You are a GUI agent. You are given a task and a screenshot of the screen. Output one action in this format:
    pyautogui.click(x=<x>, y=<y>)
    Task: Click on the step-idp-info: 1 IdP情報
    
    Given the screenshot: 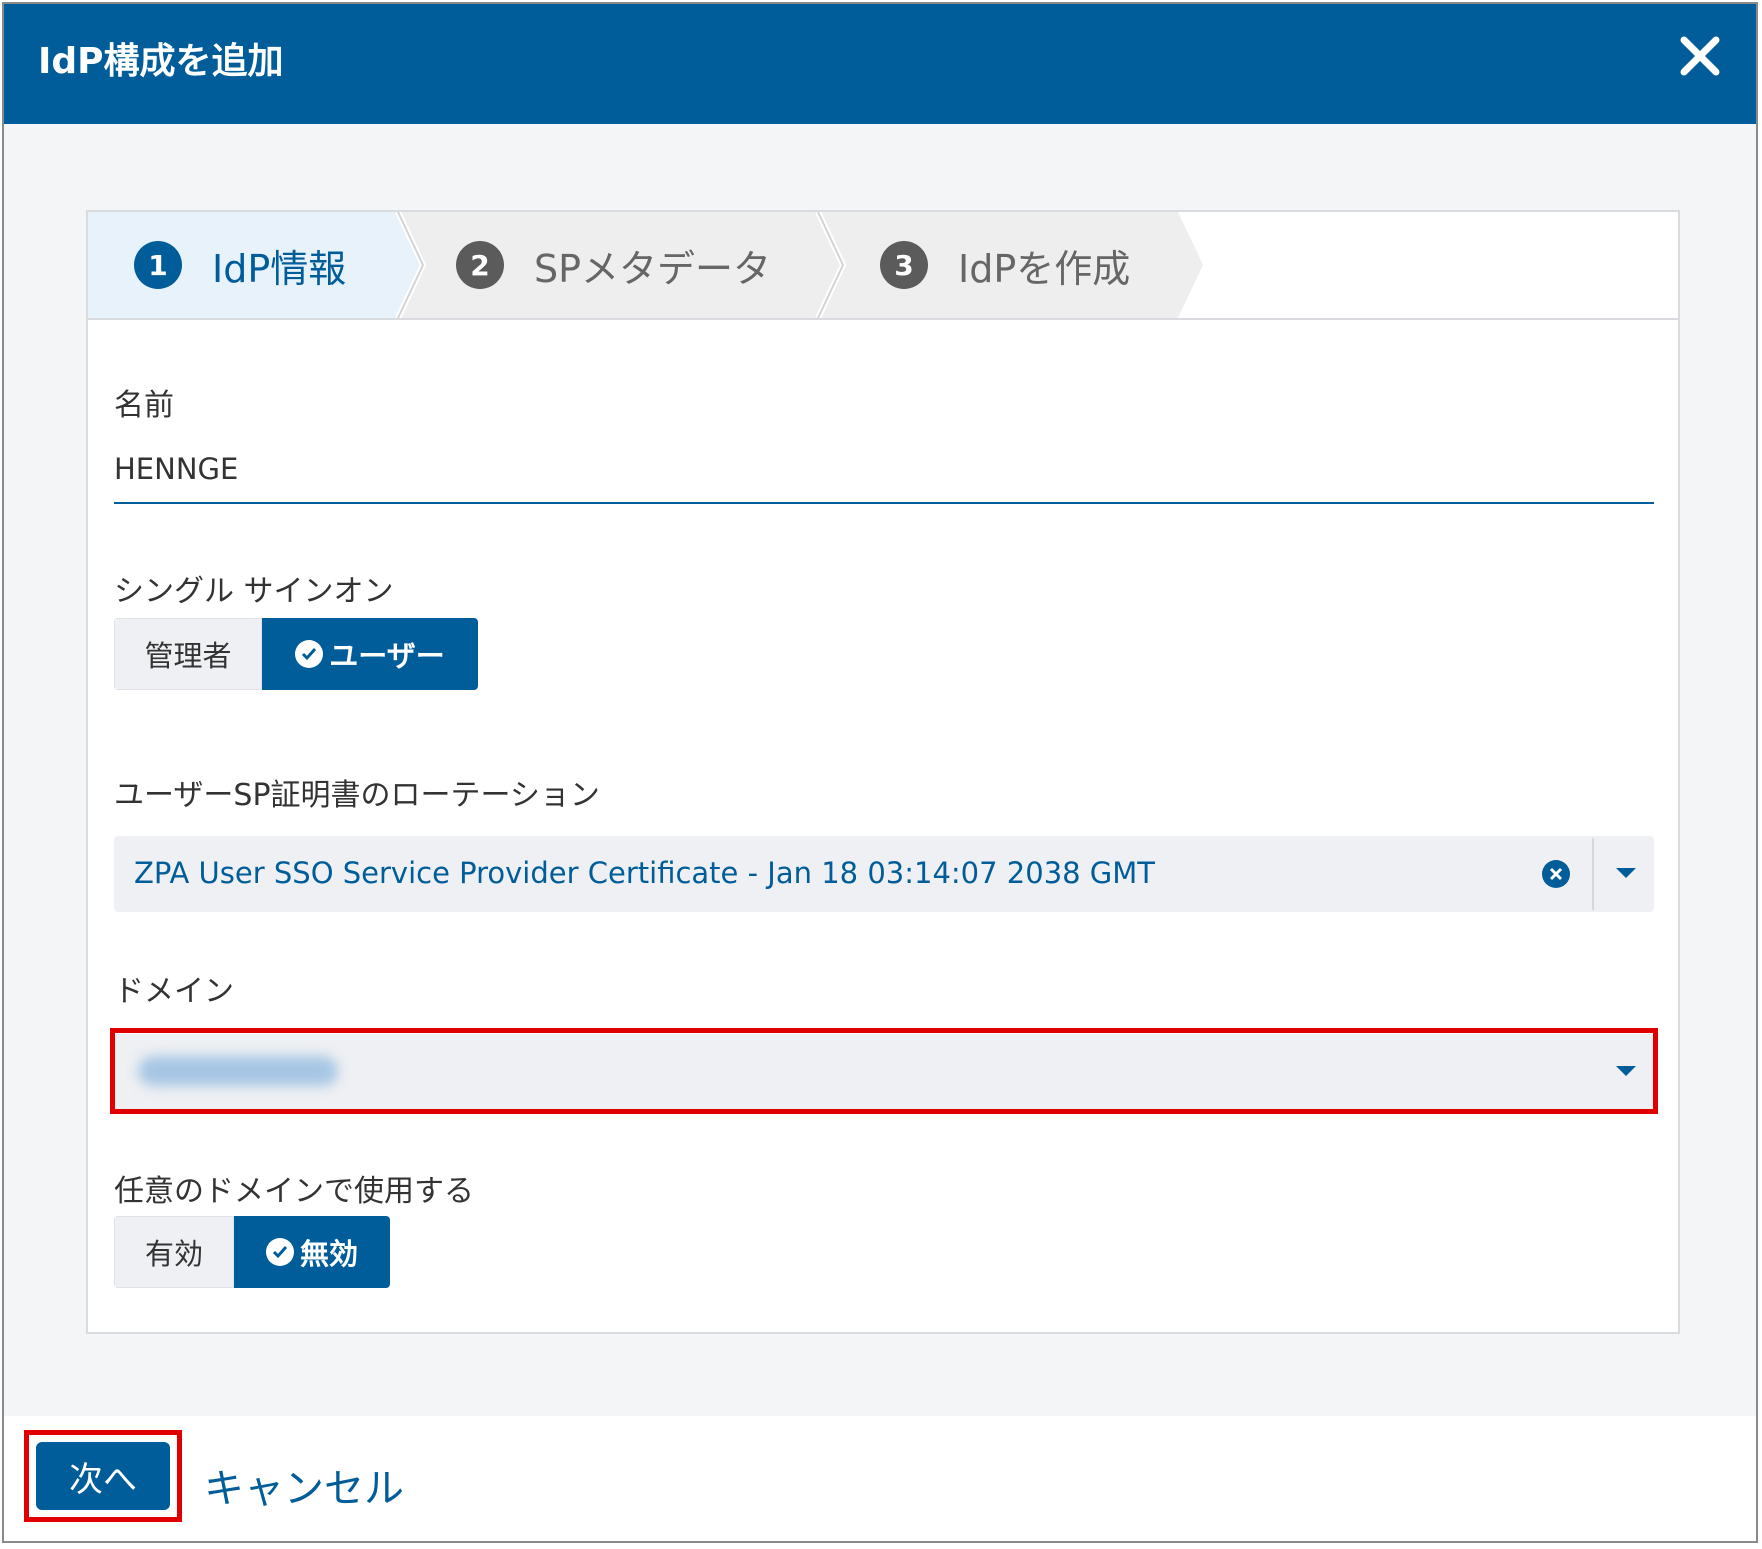 What is the action you would take?
    pyautogui.click(x=240, y=265)
    